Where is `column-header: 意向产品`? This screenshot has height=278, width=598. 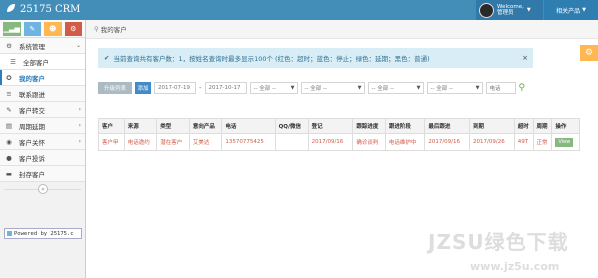 column-header: 意向产品 is located at coordinates (205, 126).